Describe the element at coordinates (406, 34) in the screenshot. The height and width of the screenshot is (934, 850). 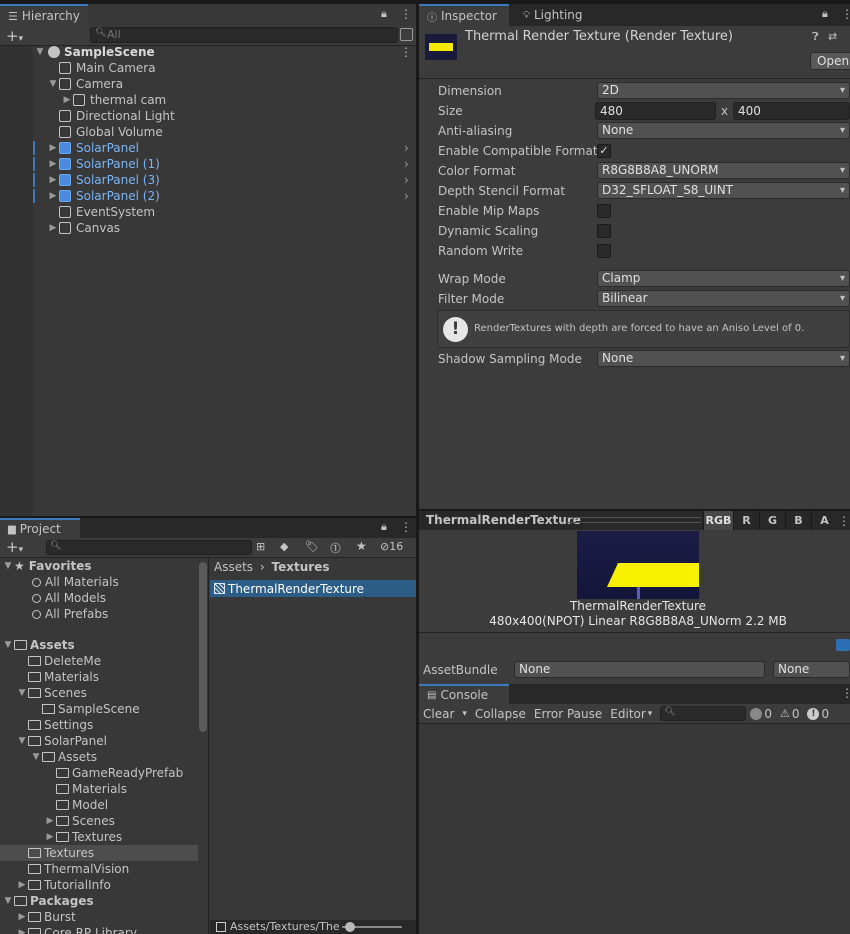
I see `scene-search-icon` at that location.